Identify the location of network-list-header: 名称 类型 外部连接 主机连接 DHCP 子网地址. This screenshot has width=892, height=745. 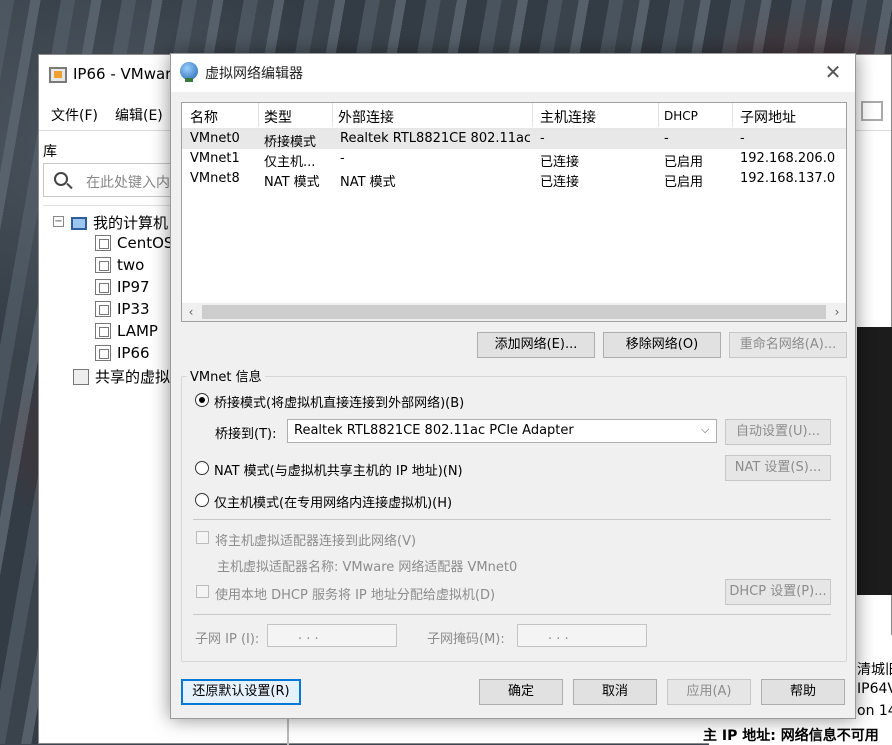
(514, 116).